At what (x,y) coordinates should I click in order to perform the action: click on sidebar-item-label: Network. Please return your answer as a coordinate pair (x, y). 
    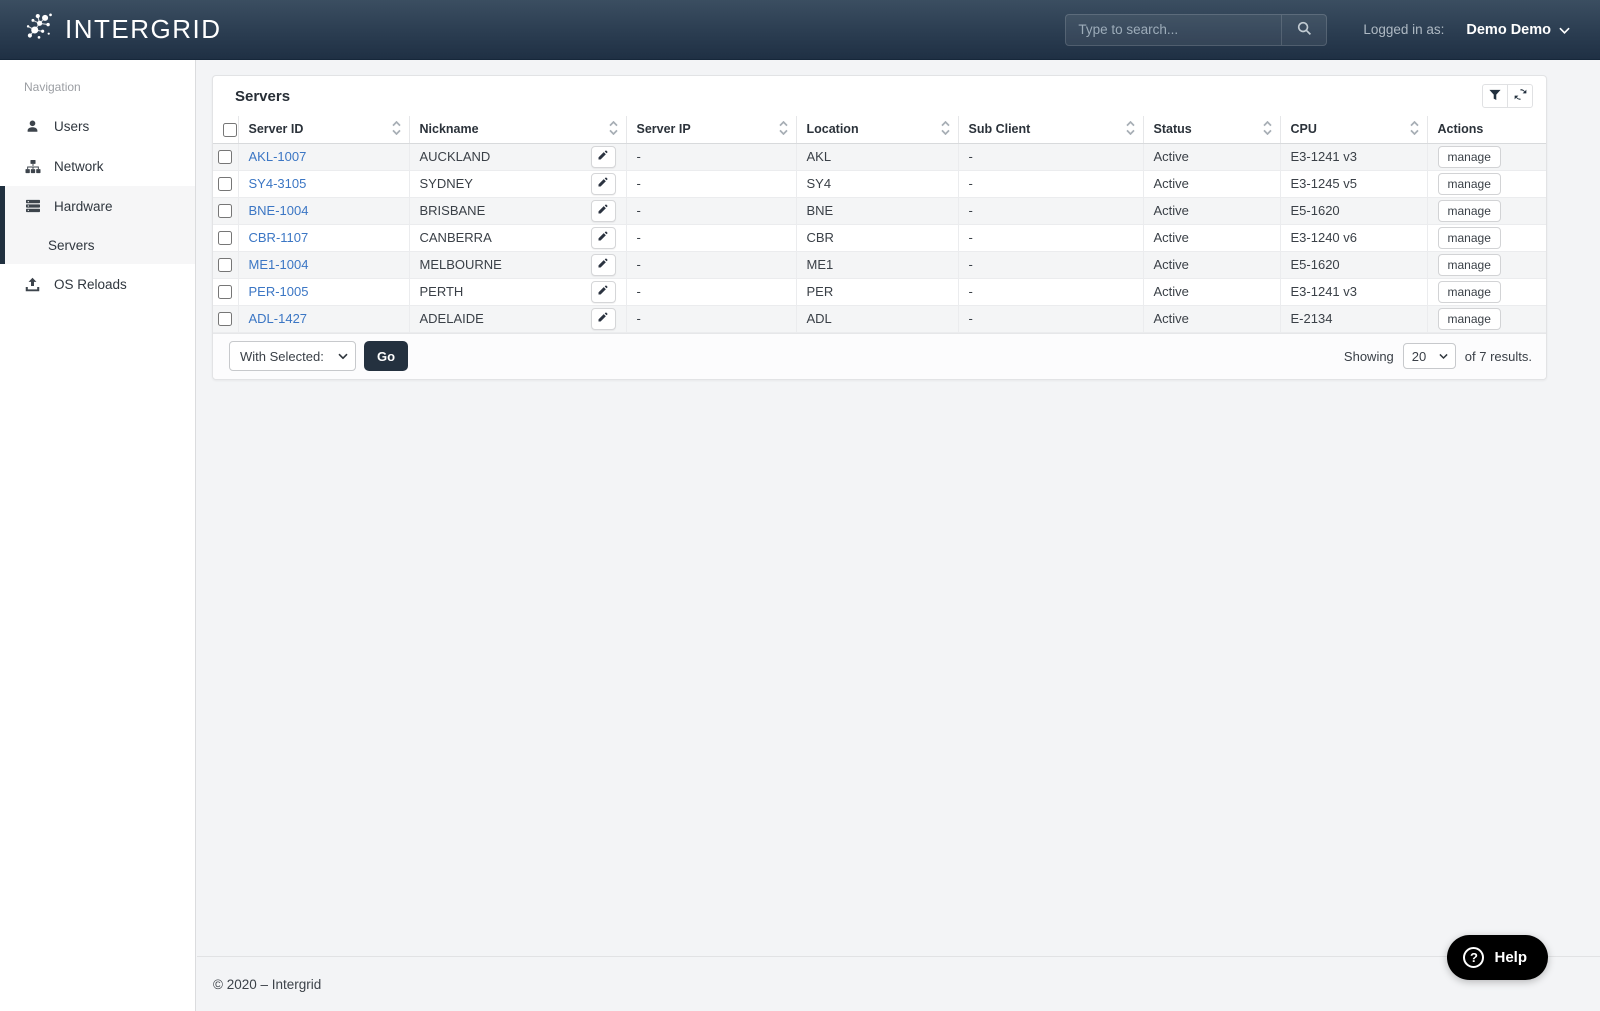
    Looking at the image, I should click on (79, 166).